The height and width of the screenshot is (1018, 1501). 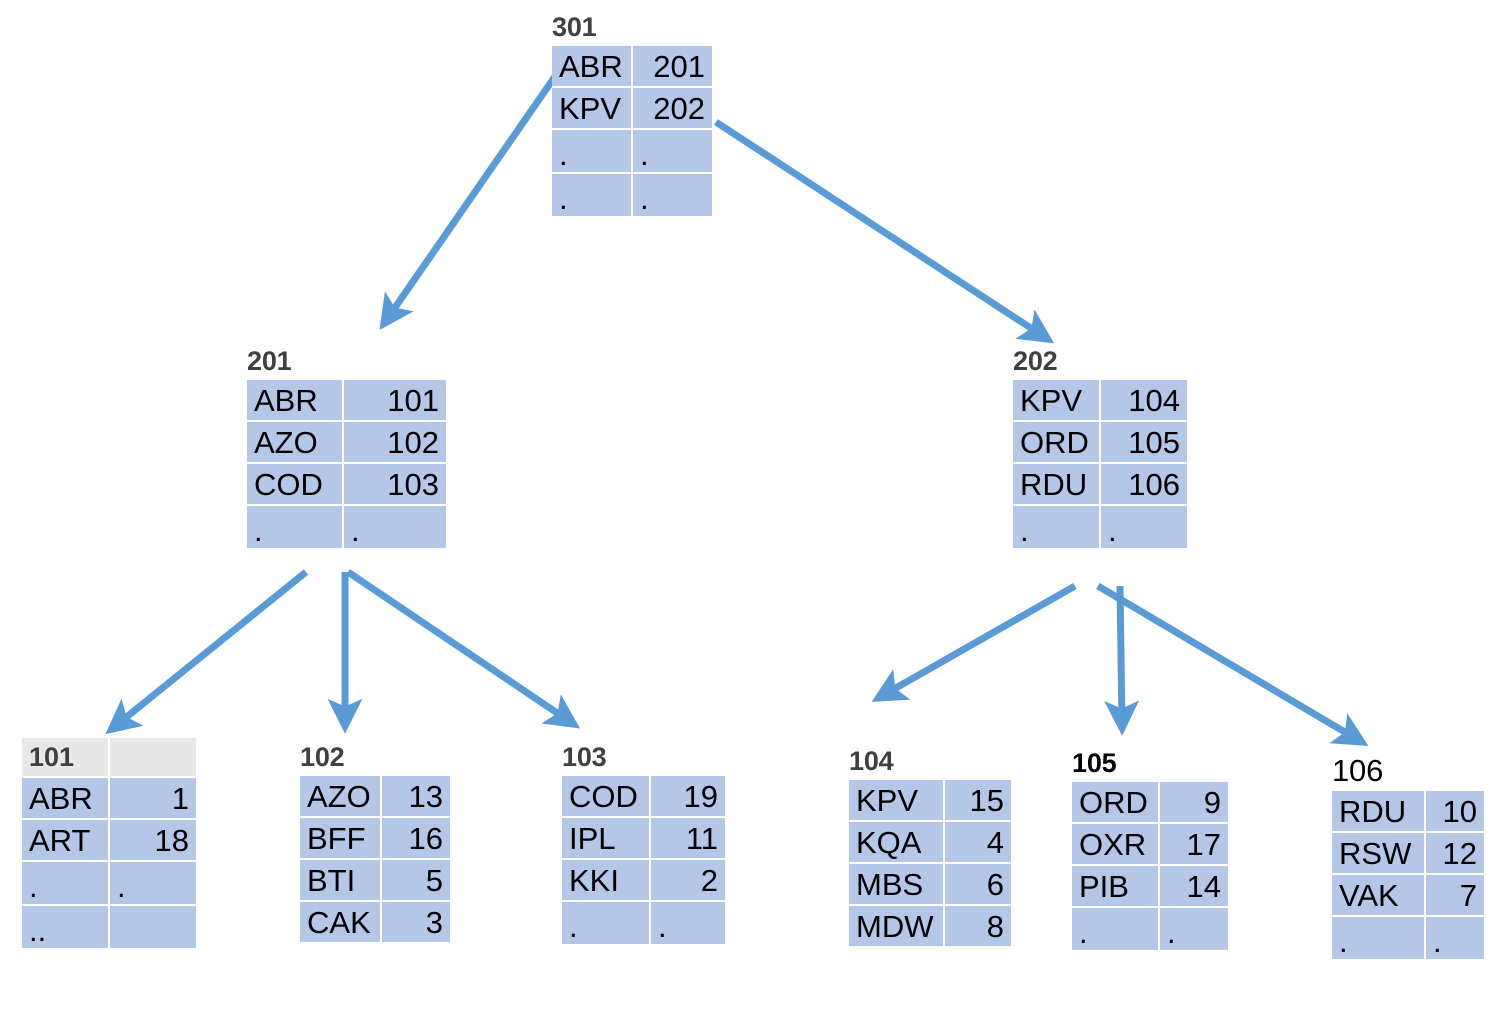 What do you see at coordinates (153, 798) in the screenshot?
I see `cell-value: 1` at bounding box center [153, 798].